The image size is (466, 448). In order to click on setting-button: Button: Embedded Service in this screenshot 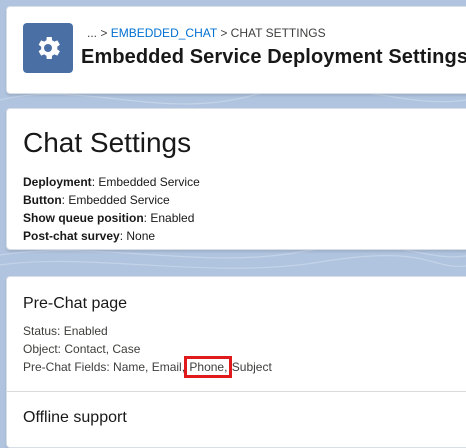, I will do `click(96, 200)`.